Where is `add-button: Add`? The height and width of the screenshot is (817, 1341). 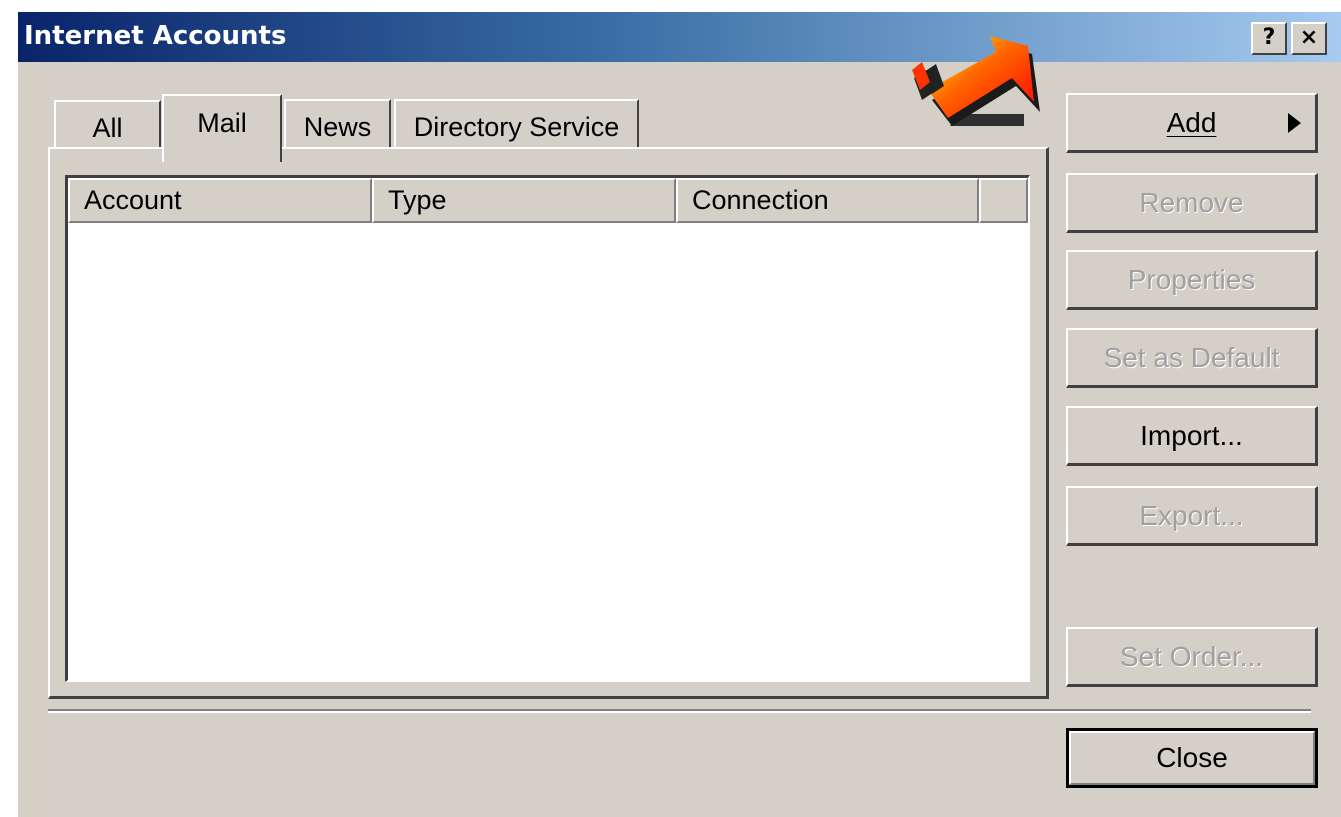
add-button: Add is located at coordinates (1192, 123).